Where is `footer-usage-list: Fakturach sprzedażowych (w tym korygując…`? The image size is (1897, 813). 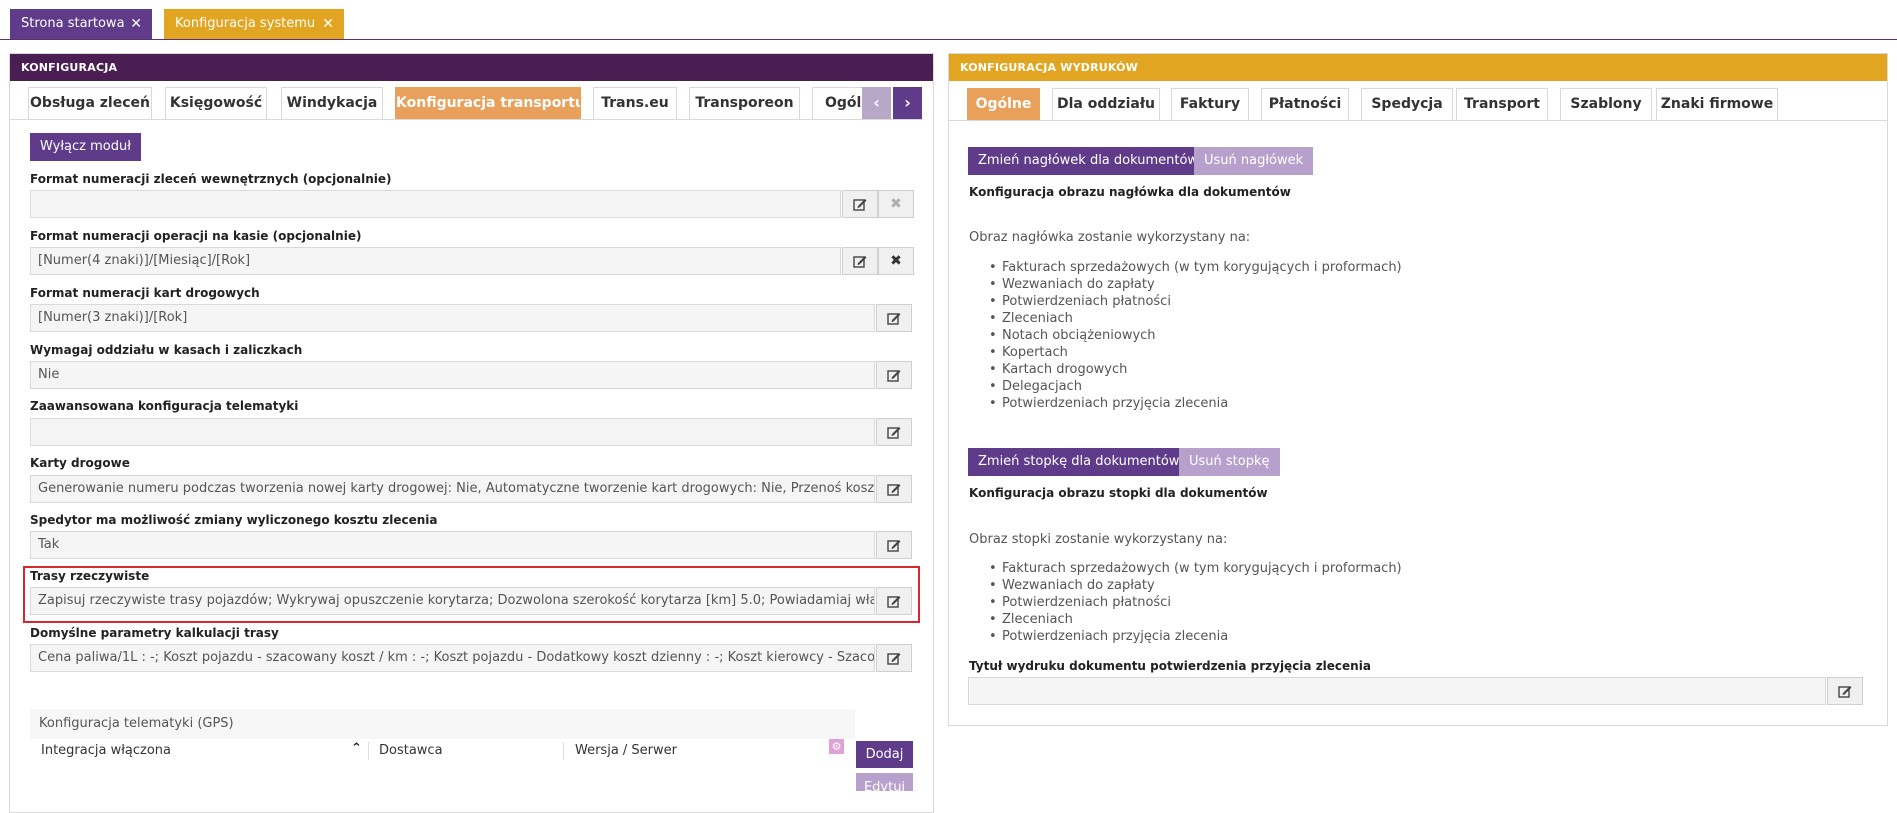 footer-usage-list: Fakturach sprzedażowych (w tym korygując… is located at coordinates (1195, 602).